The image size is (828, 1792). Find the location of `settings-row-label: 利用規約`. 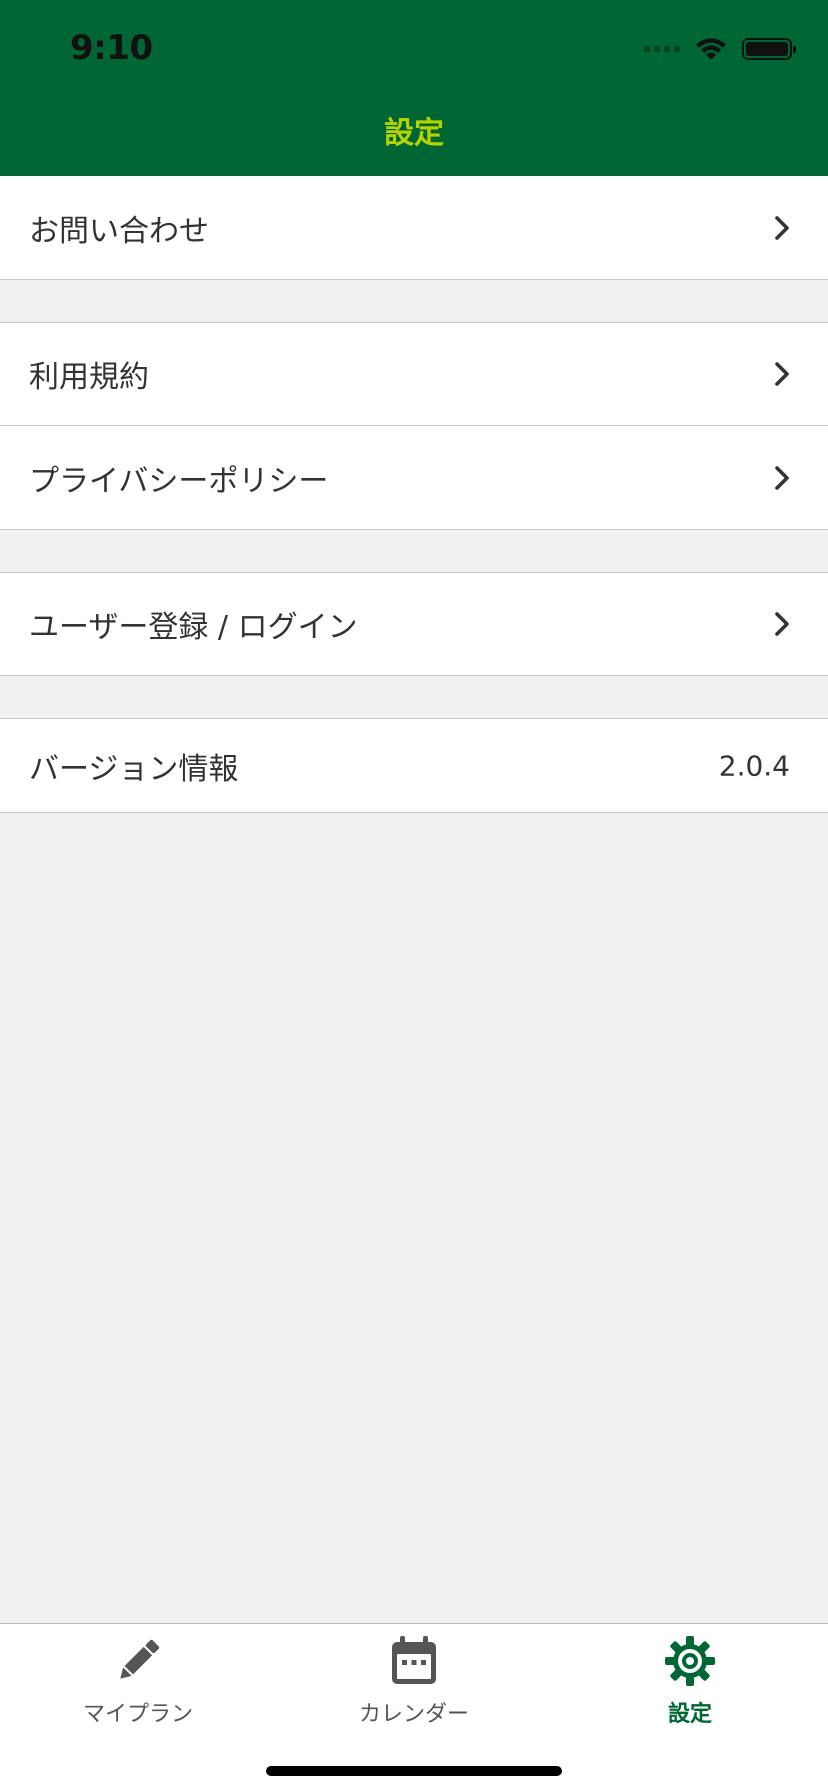

settings-row-label: 利用規約 is located at coordinates (89, 377).